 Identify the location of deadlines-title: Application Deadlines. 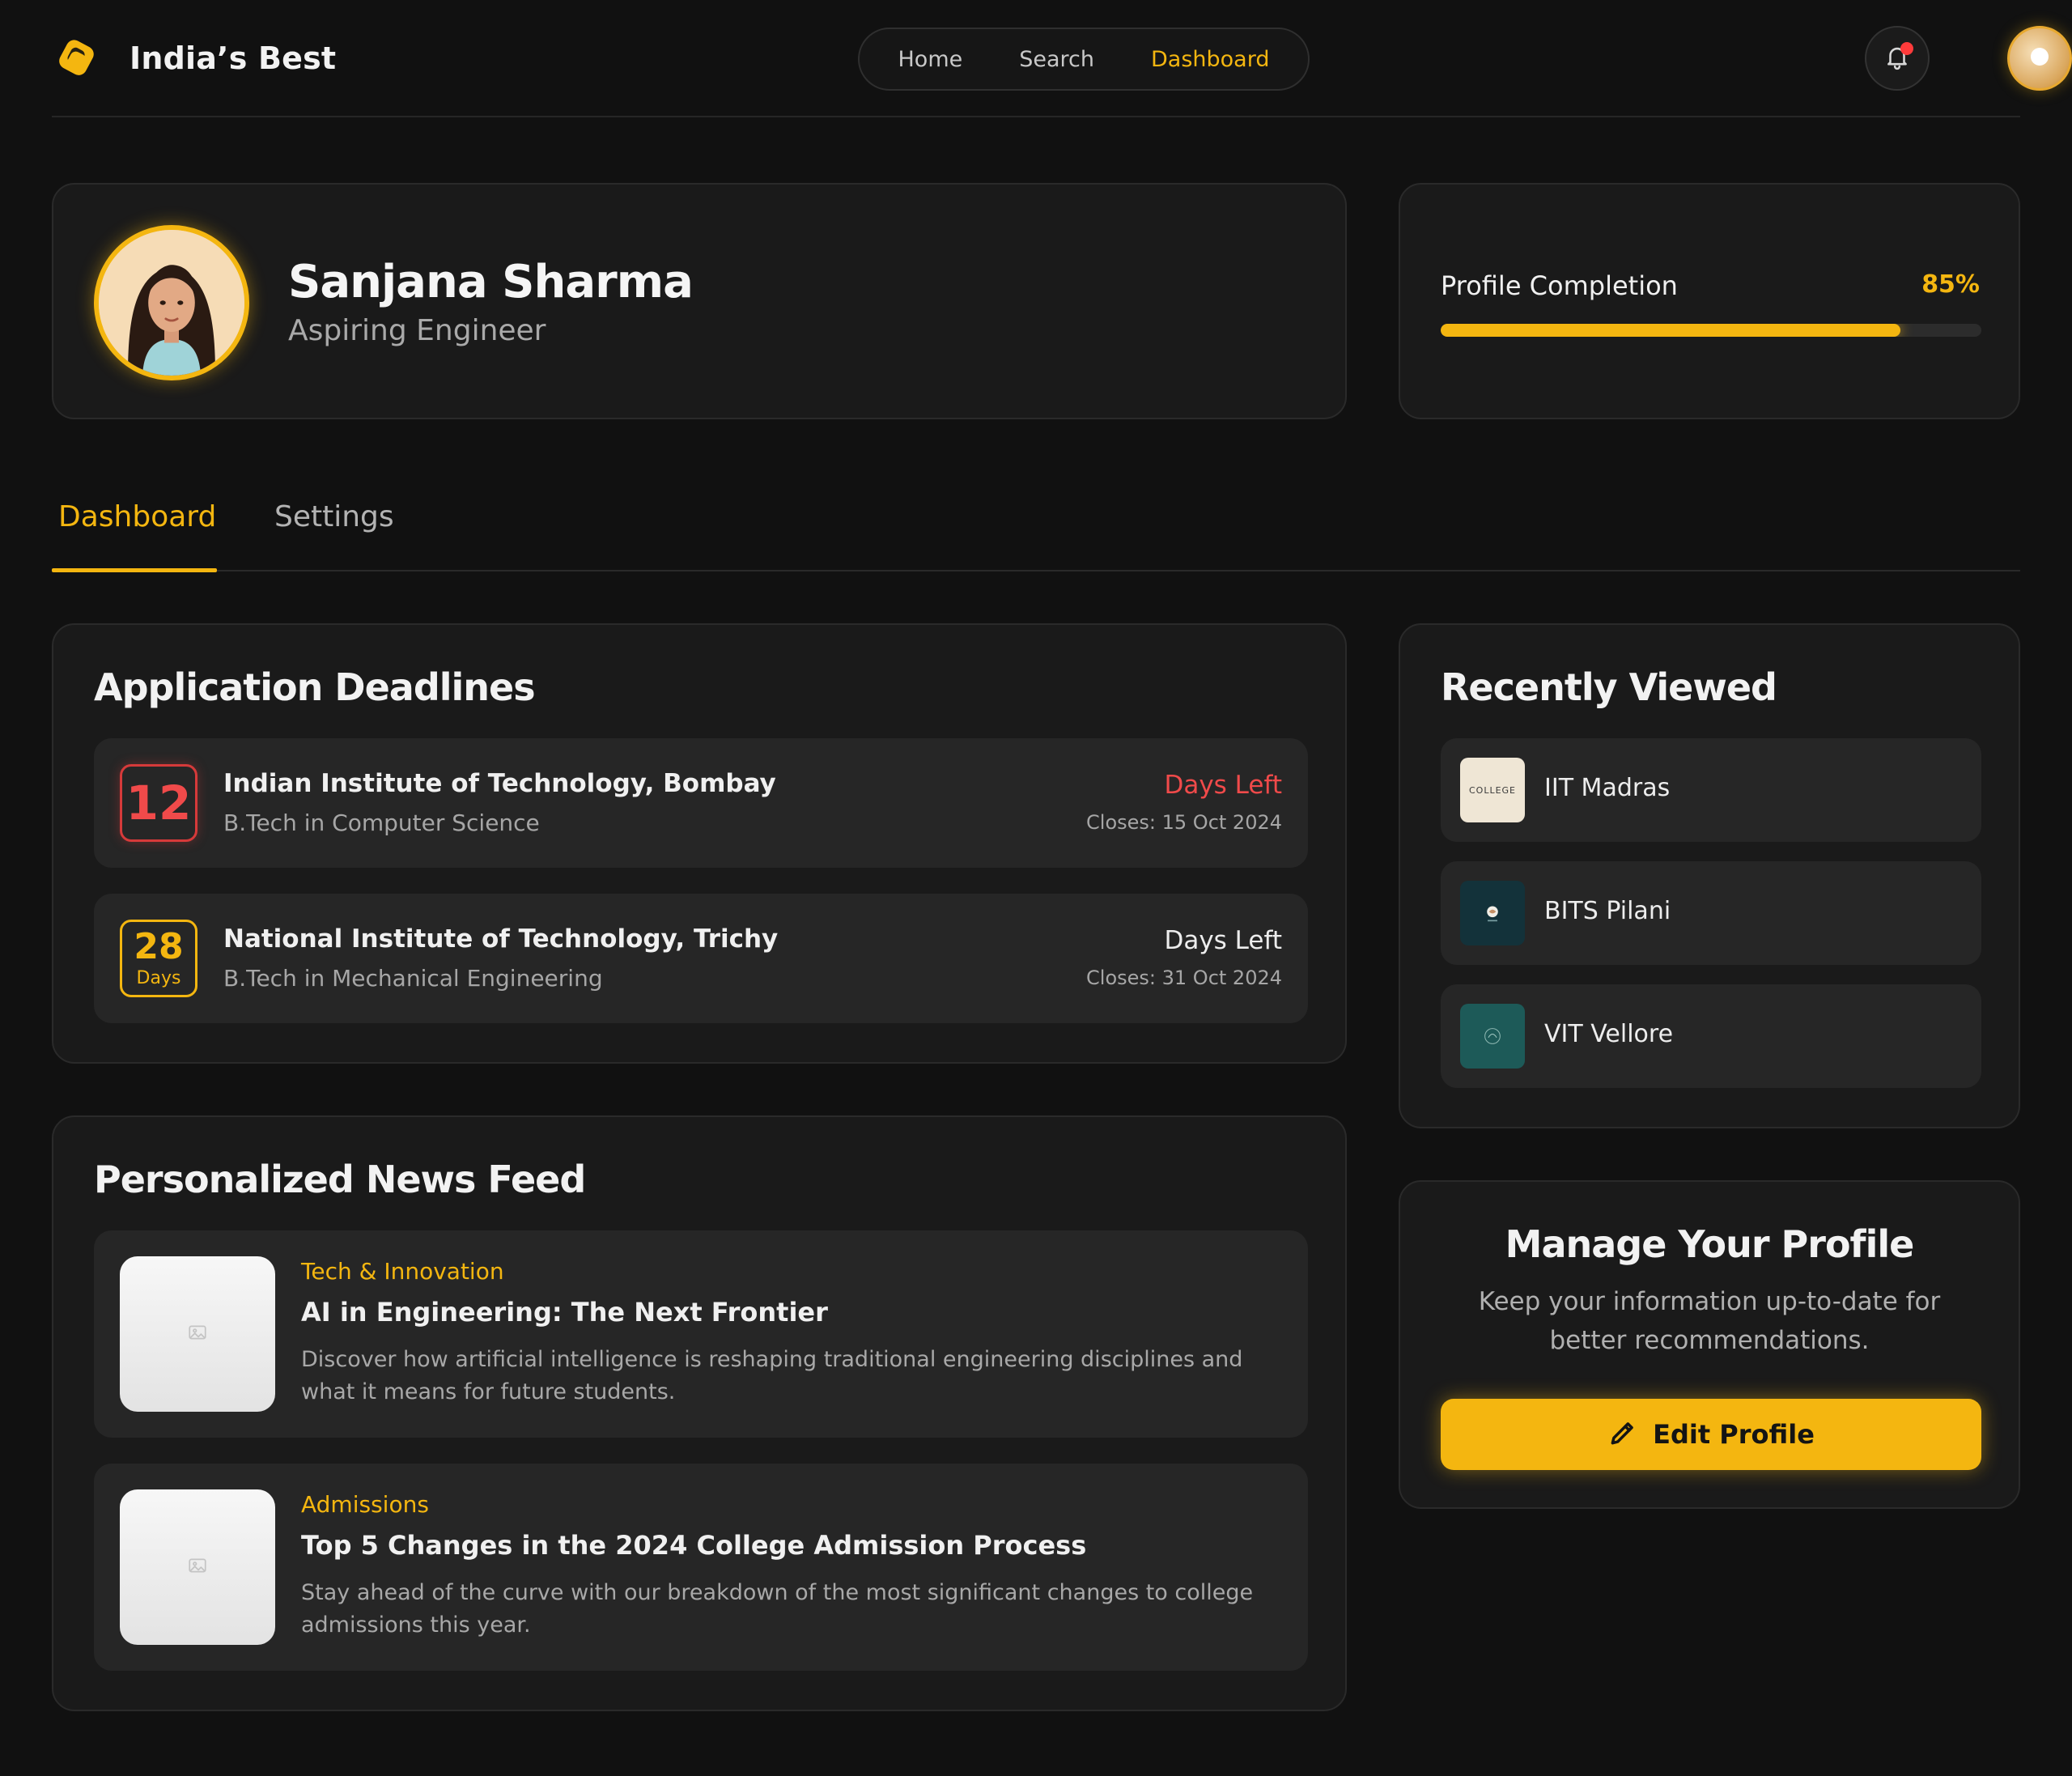
(315, 687).